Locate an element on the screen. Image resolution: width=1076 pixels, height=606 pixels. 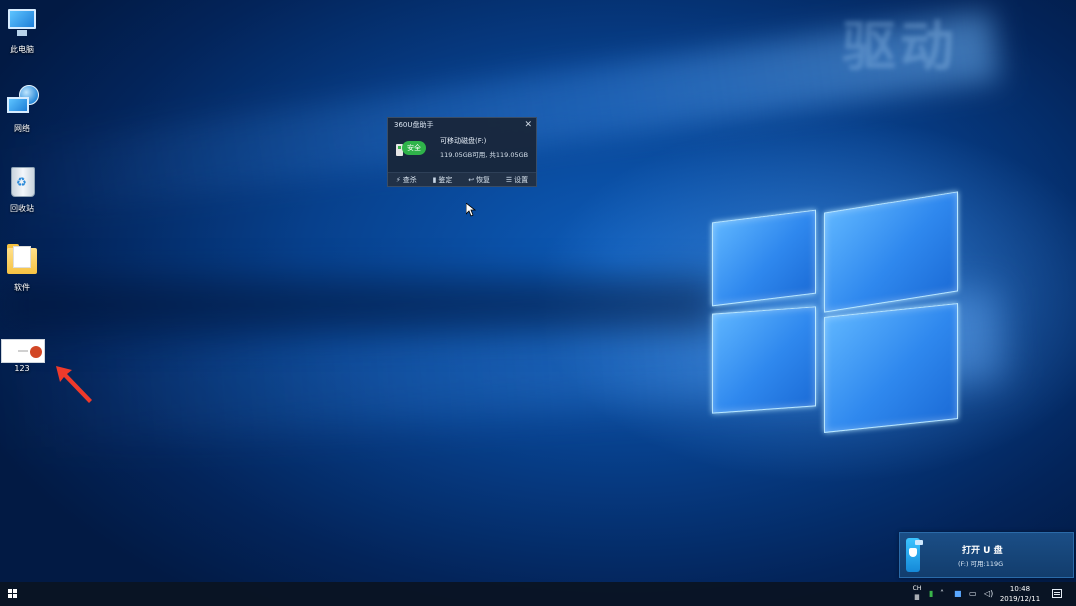
popup-title: 360U盘助手 is located at coordinates (414, 125).